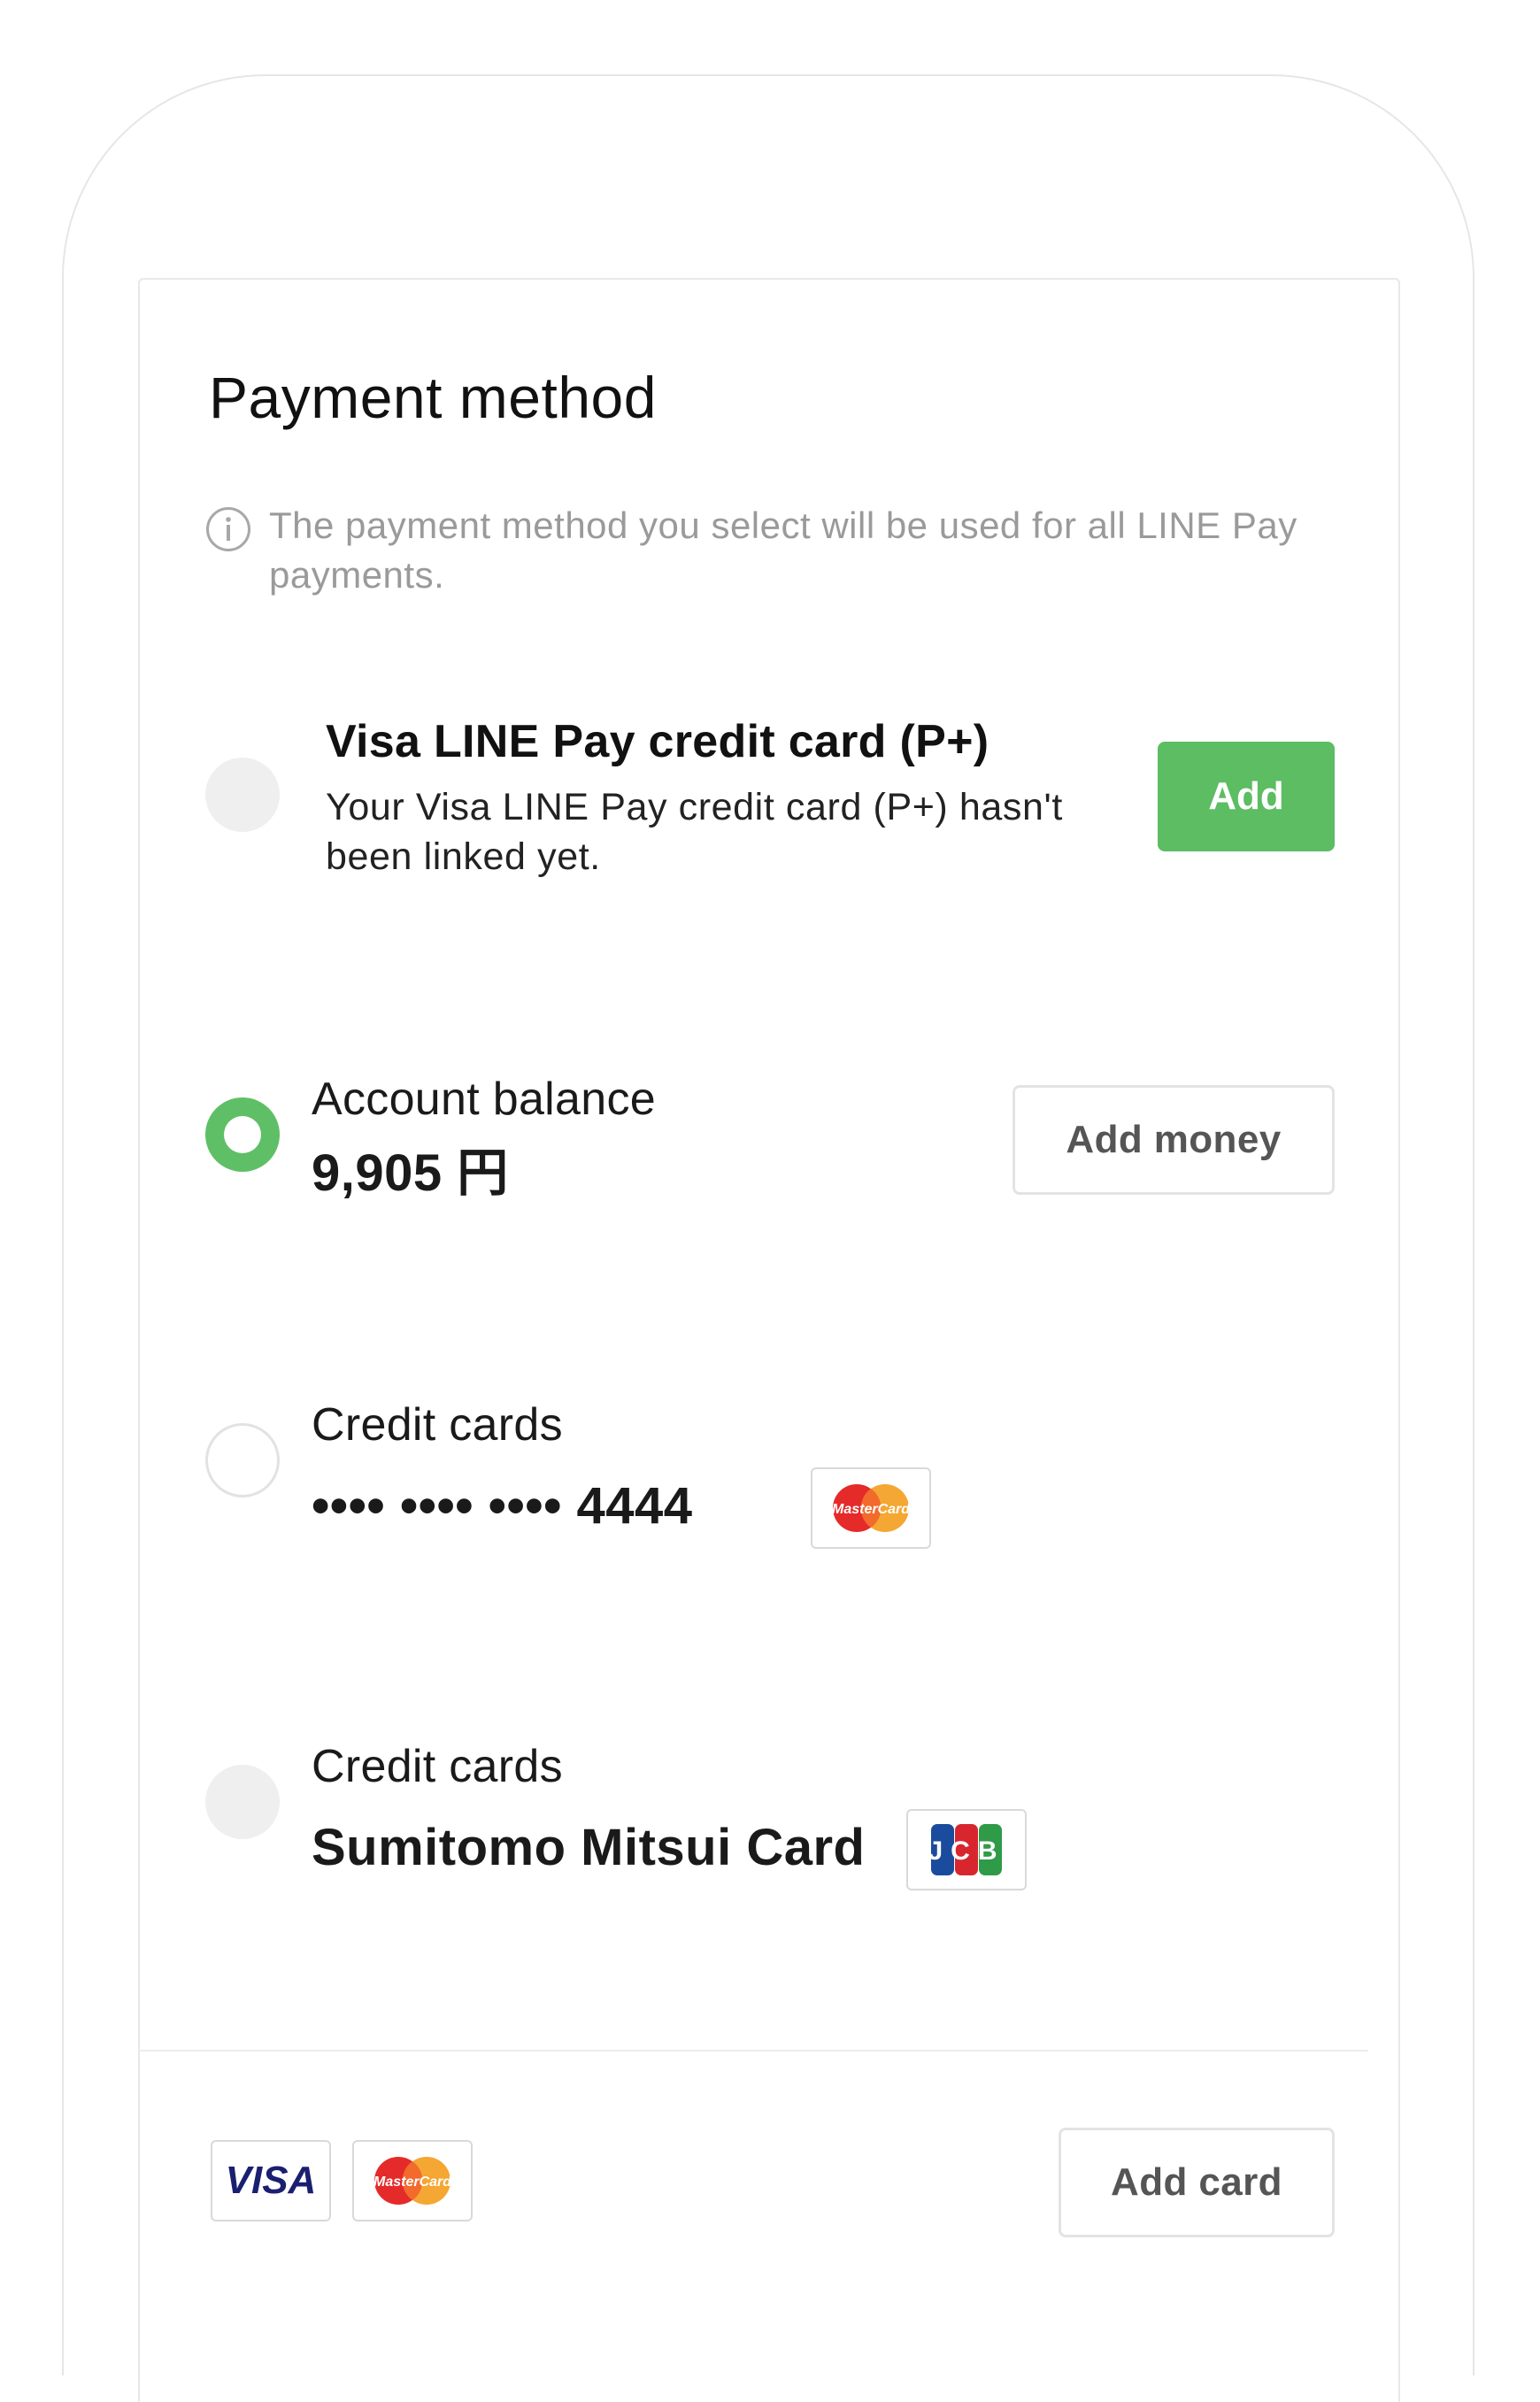 This screenshot has height=2402, width=1540. I want to click on jcb-icon: JCB, so click(967, 1849).